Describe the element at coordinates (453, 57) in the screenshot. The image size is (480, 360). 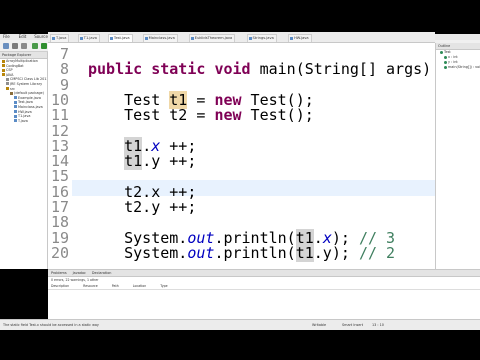
I see `outline-item-label: x : int` at that location.